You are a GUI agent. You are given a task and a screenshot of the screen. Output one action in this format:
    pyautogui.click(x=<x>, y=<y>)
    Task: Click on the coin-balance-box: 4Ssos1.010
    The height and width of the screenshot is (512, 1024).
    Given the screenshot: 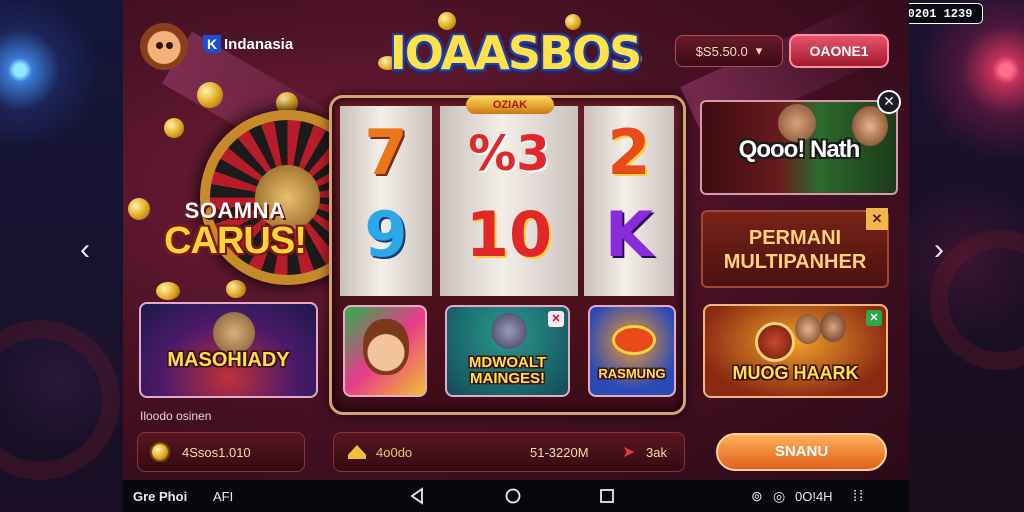 What is the action you would take?
    pyautogui.click(x=221, y=452)
    